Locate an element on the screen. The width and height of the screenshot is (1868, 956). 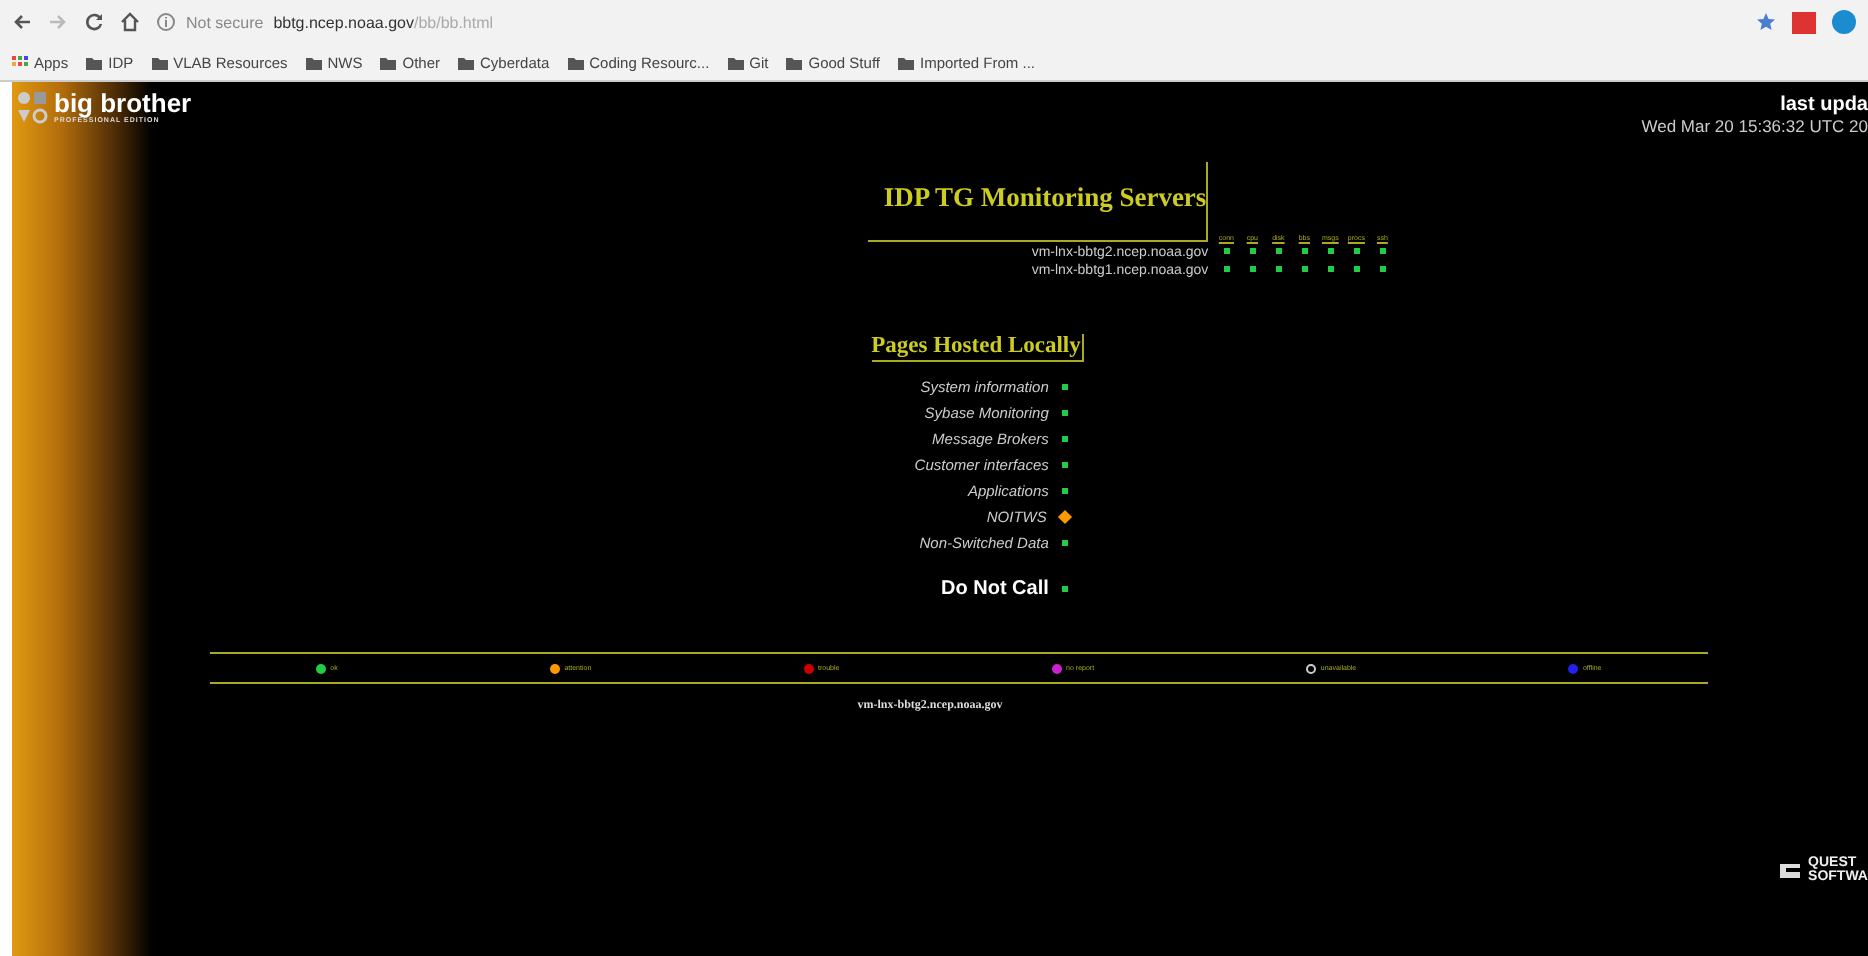
logo-icon is located at coordinates (32, 108).